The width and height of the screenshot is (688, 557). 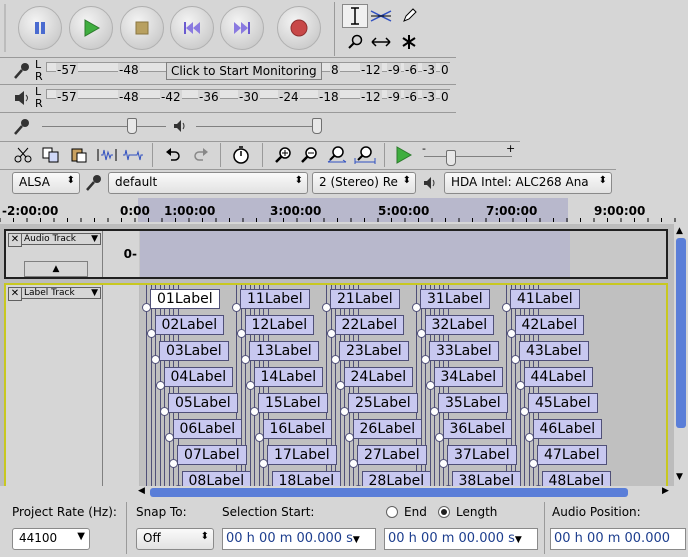 I want to click on label-item: 42Label, so click(x=549, y=325).